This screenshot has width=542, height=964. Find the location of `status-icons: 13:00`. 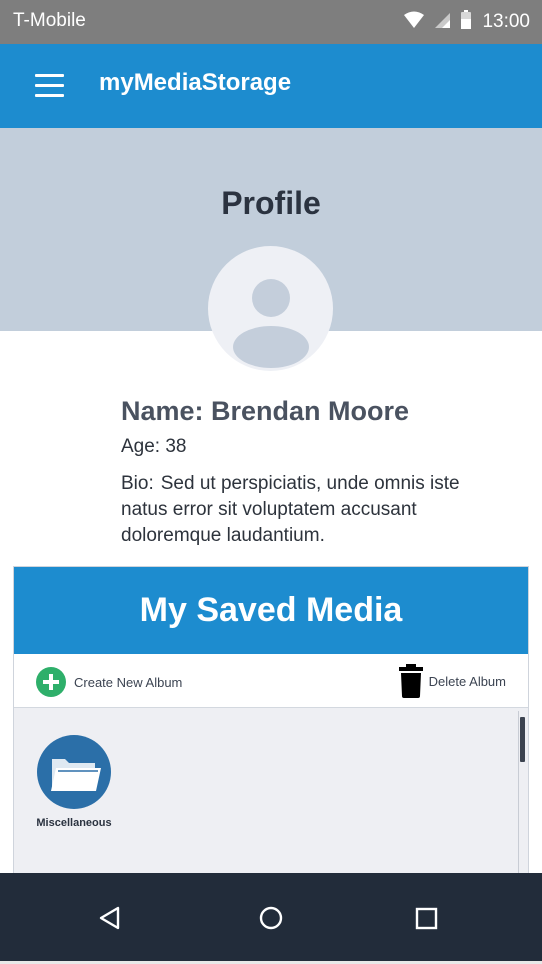

status-icons: 13:00 is located at coordinates (467, 22).